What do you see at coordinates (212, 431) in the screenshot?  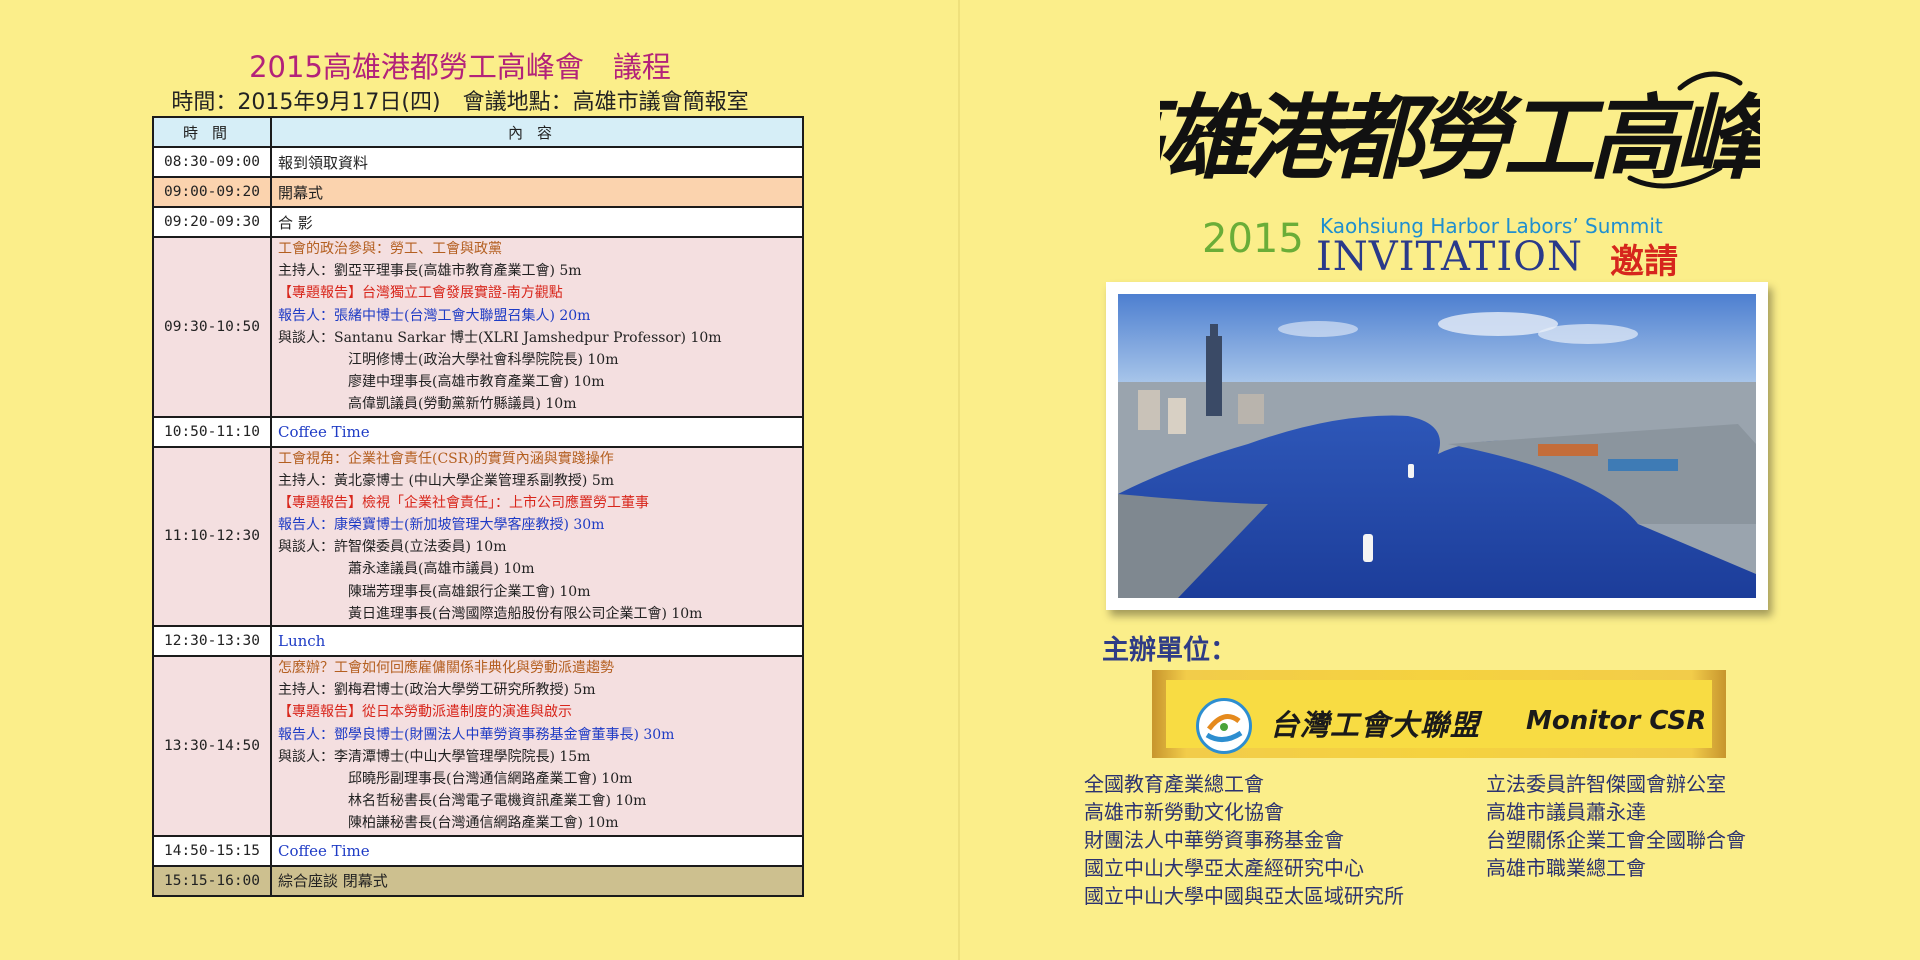 I see `row-time: 10:50-11:10` at bounding box center [212, 431].